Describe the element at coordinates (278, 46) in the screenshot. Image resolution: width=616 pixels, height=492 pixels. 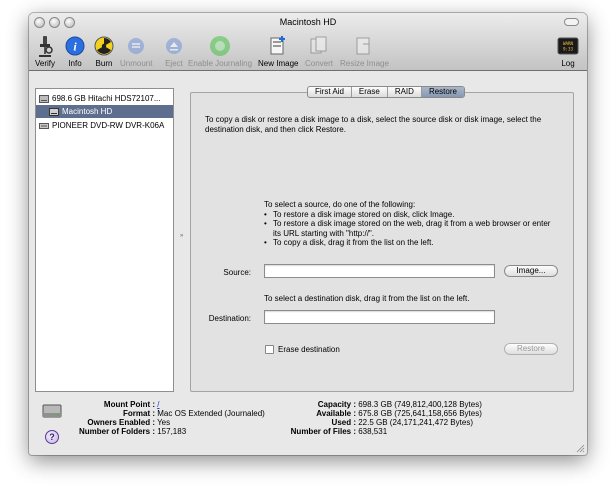
I see `new-image-icon` at that location.